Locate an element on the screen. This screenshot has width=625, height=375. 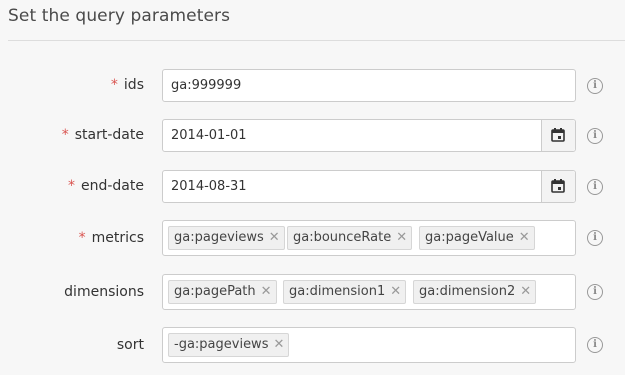
dimension-tag: ga:dimension2 ✕ is located at coordinates (475, 292).